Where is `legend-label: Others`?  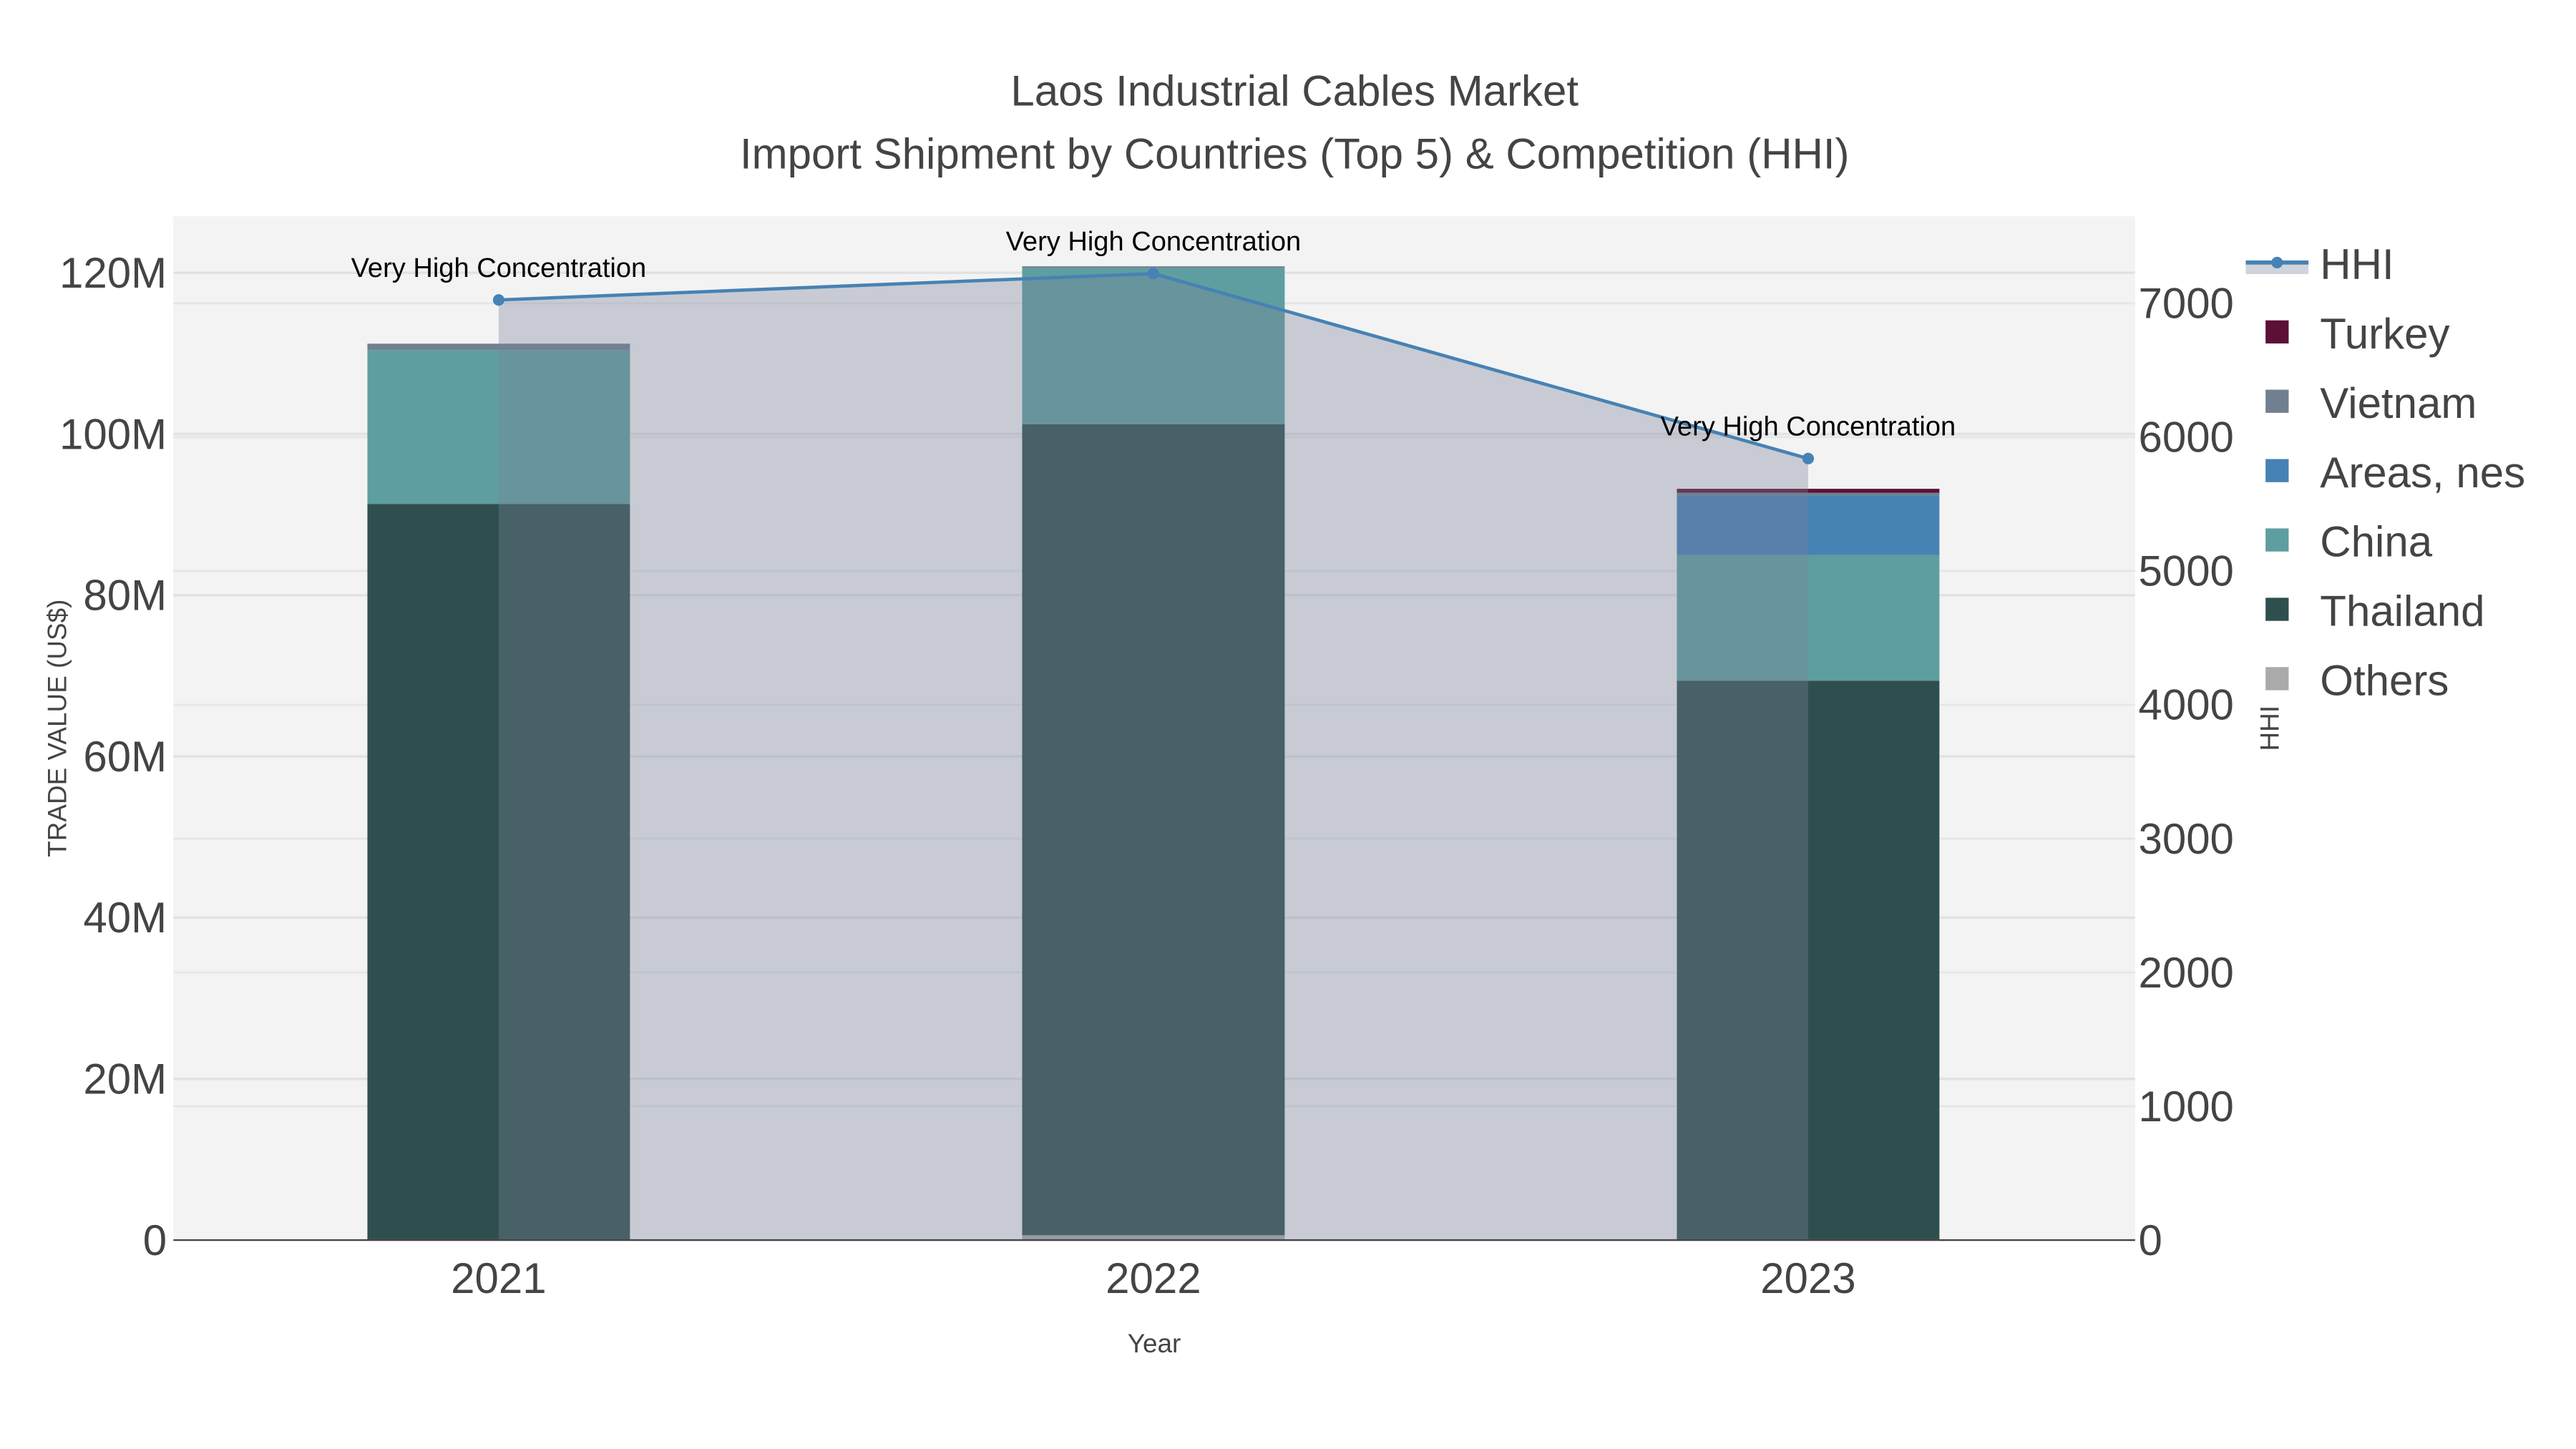
legend-label: Others is located at coordinates (2384, 681).